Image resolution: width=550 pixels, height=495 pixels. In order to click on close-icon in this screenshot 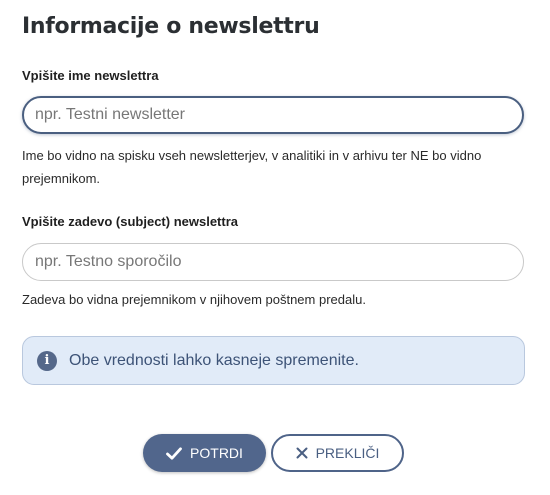, I will do `click(302, 453)`.